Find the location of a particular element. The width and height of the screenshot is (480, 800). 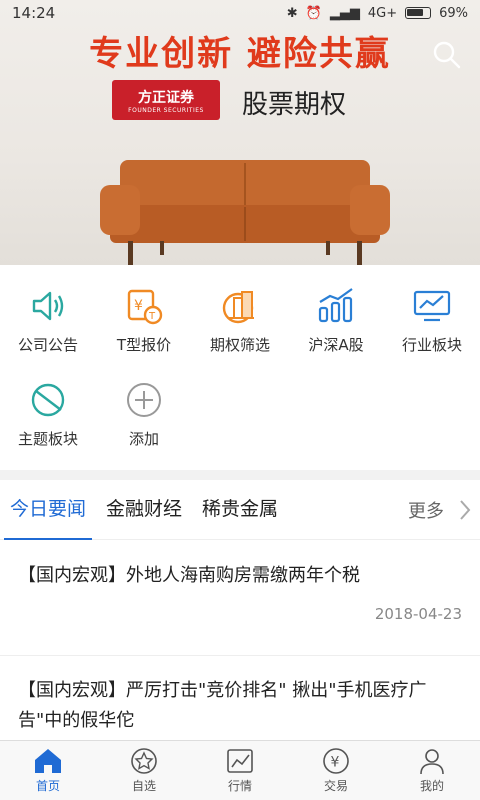

news-title: 【国内宏观】严厉打击"竞价排名" 揪出"手机医疗广告"中的假华佗 is located at coordinates (222, 705).